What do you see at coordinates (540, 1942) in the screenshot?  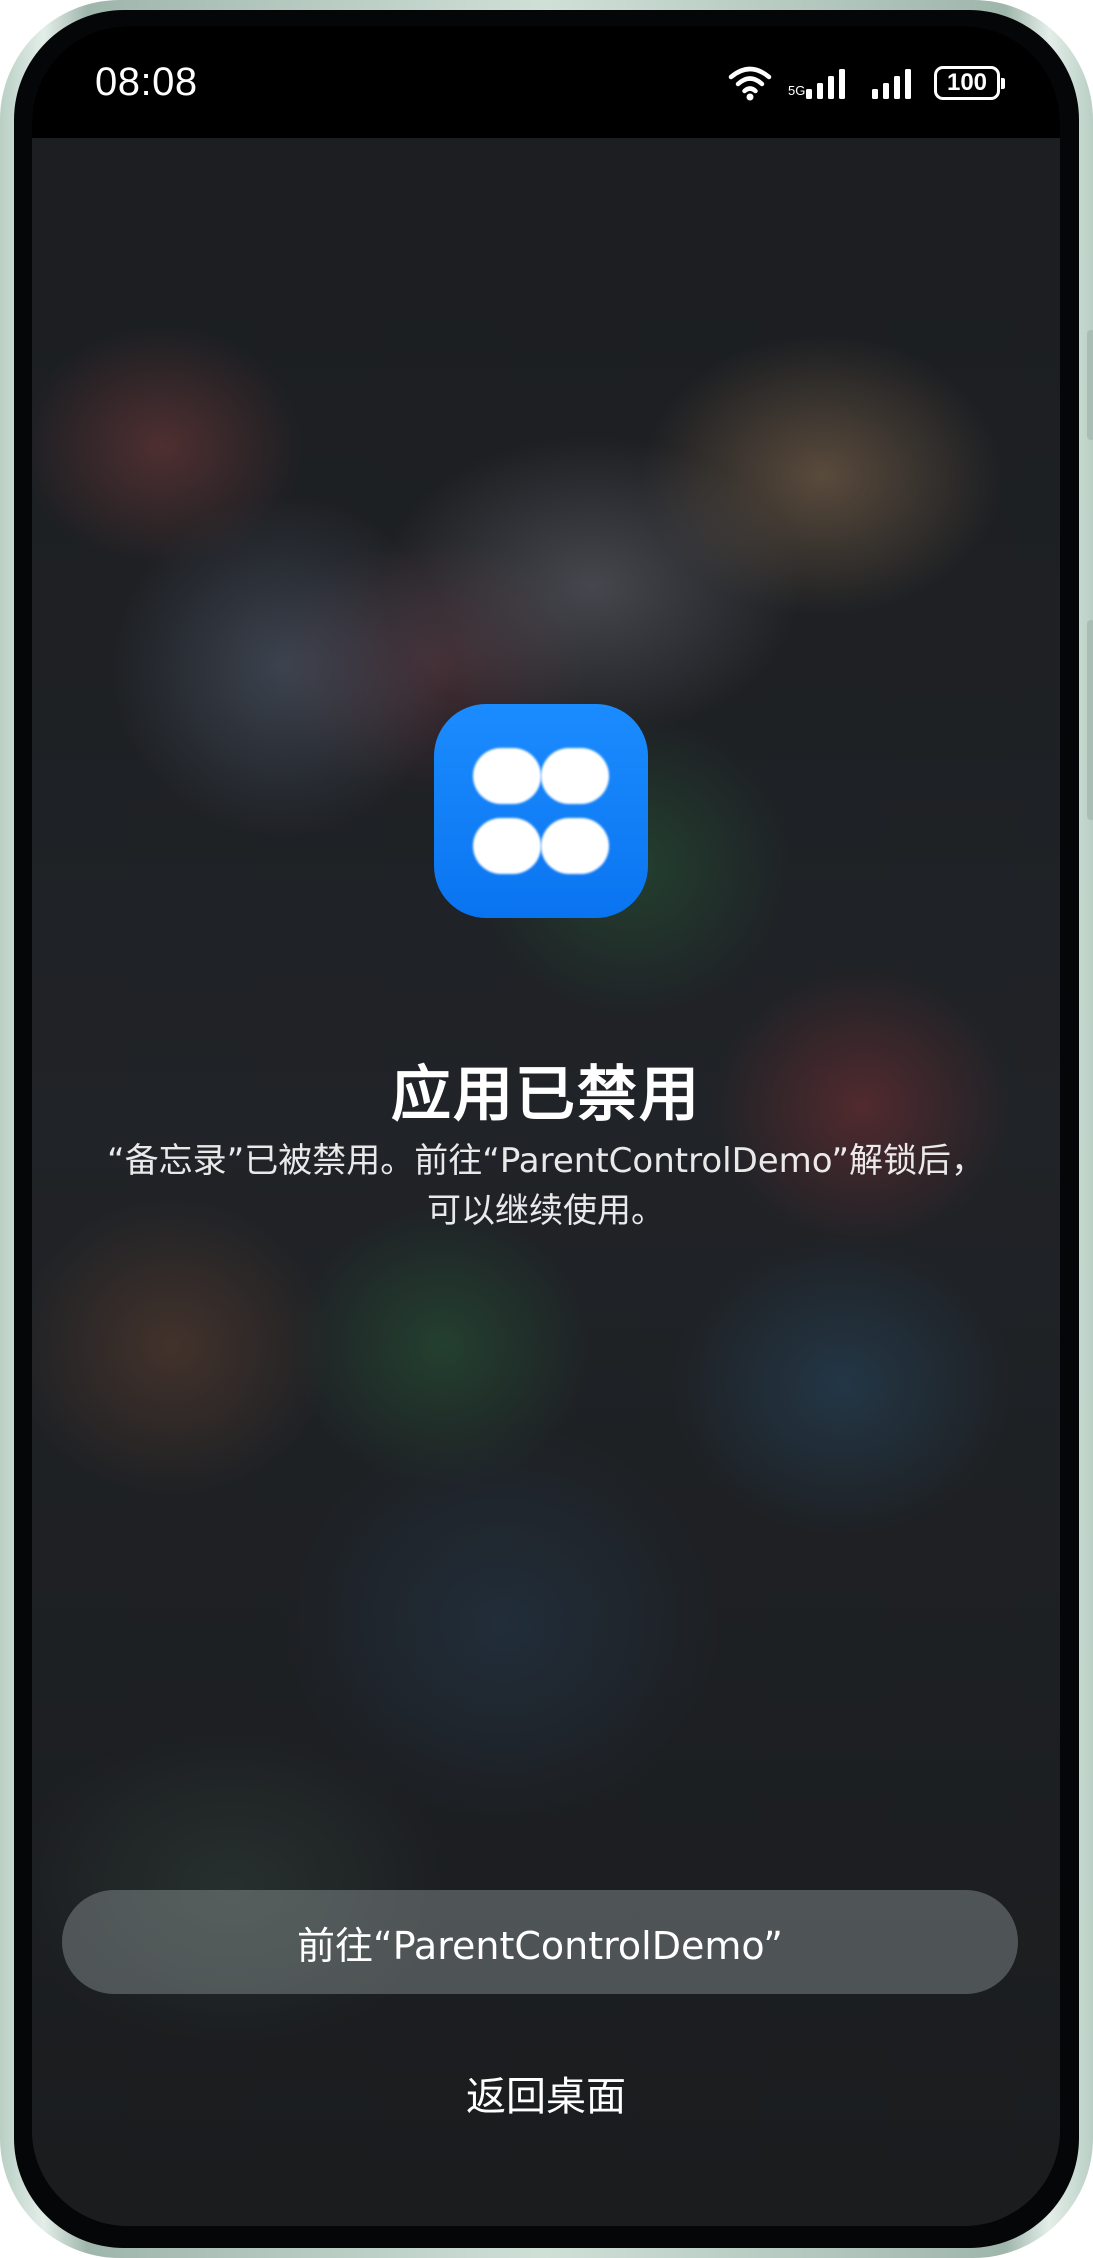 I see `go-to-parentcontrol-button: 前往“ParentControlDemo”` at bounding box center [540, 1942].